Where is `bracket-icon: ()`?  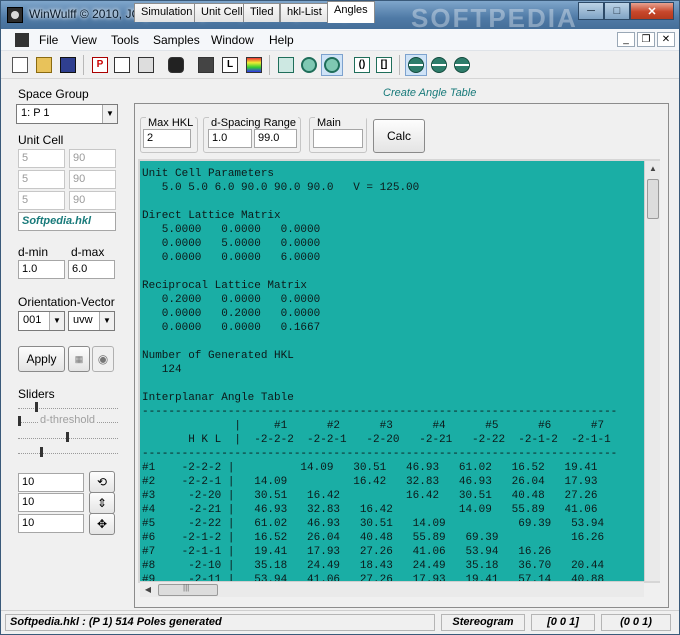 bracket-icon: () is located at coordinates (362, 65).